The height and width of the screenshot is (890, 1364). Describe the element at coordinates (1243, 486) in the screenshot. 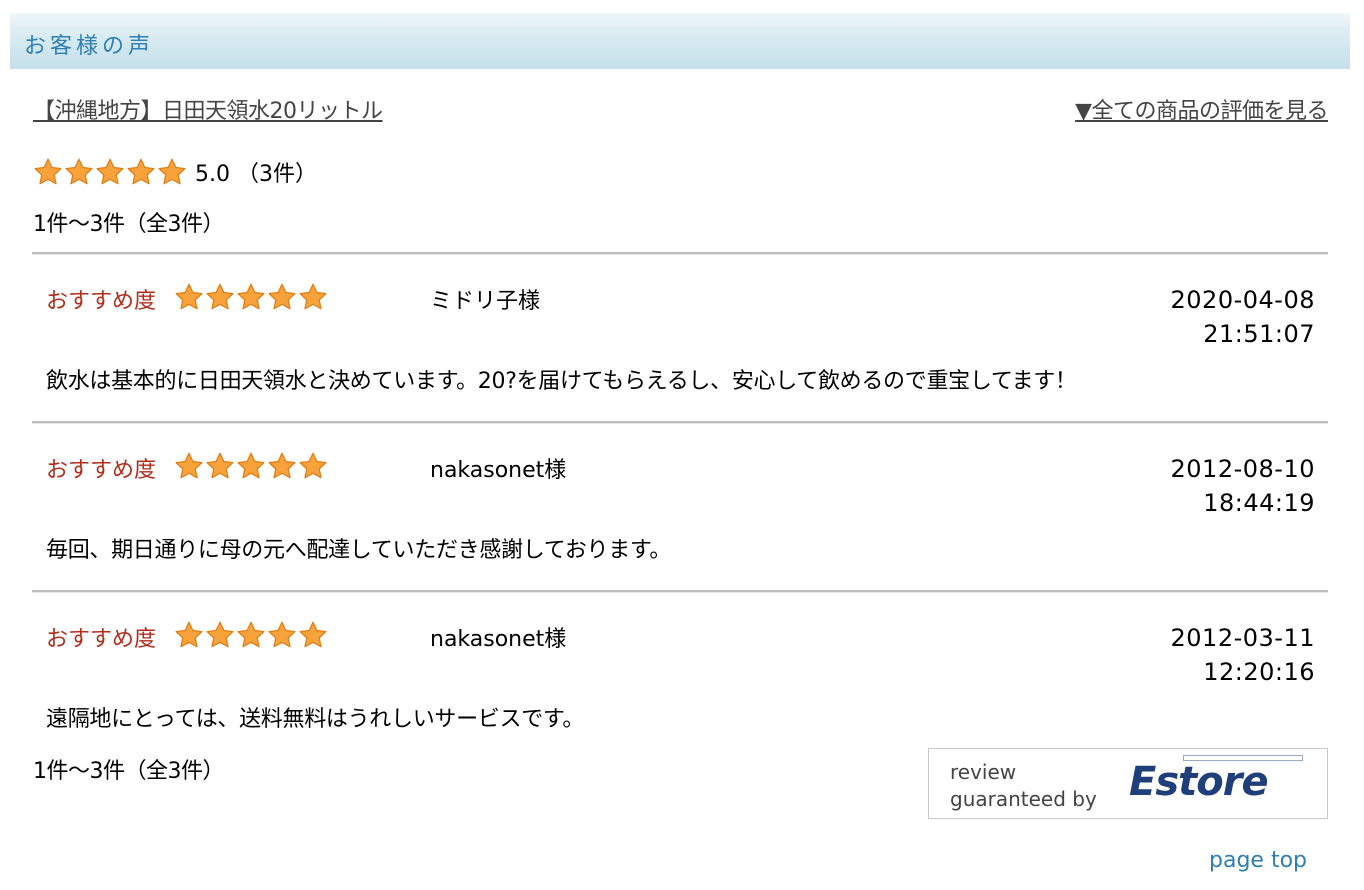

I see `review-datetime: 2012-08-10 18:44:19` at that location.